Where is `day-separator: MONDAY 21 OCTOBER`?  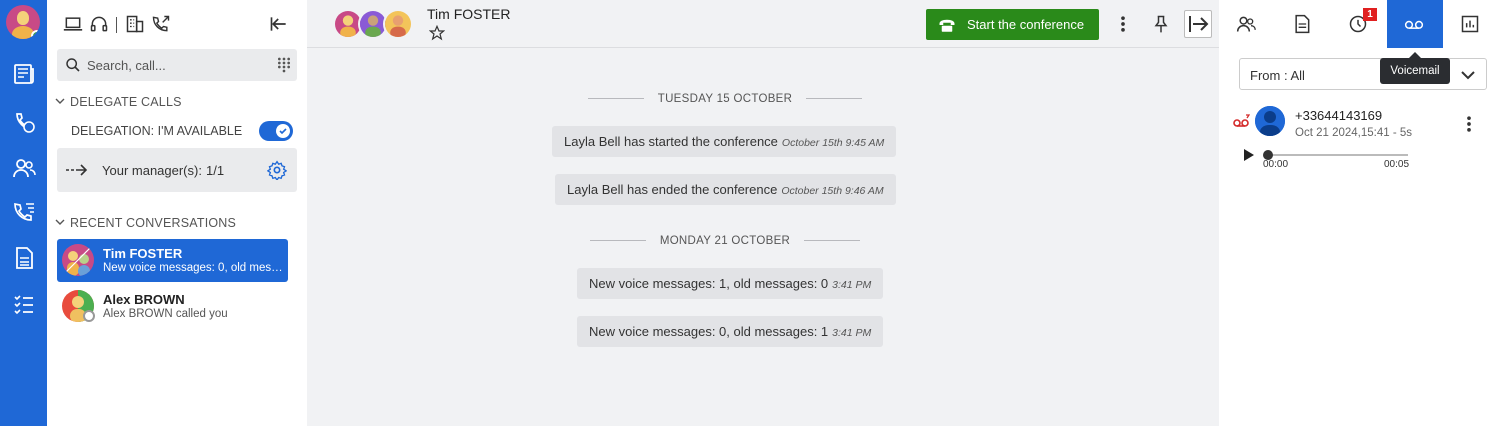 day-separator: MONDAY 21 OCTOBER is located at coordinates (725, 241).